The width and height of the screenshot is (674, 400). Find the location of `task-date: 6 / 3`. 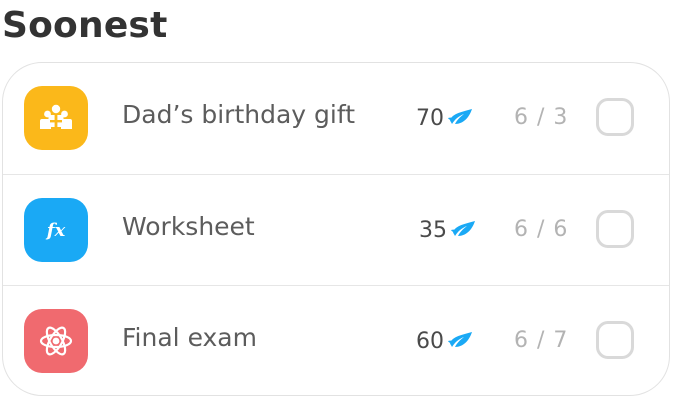

task-date: 6 / 3 is located at coordinates (541, 117).